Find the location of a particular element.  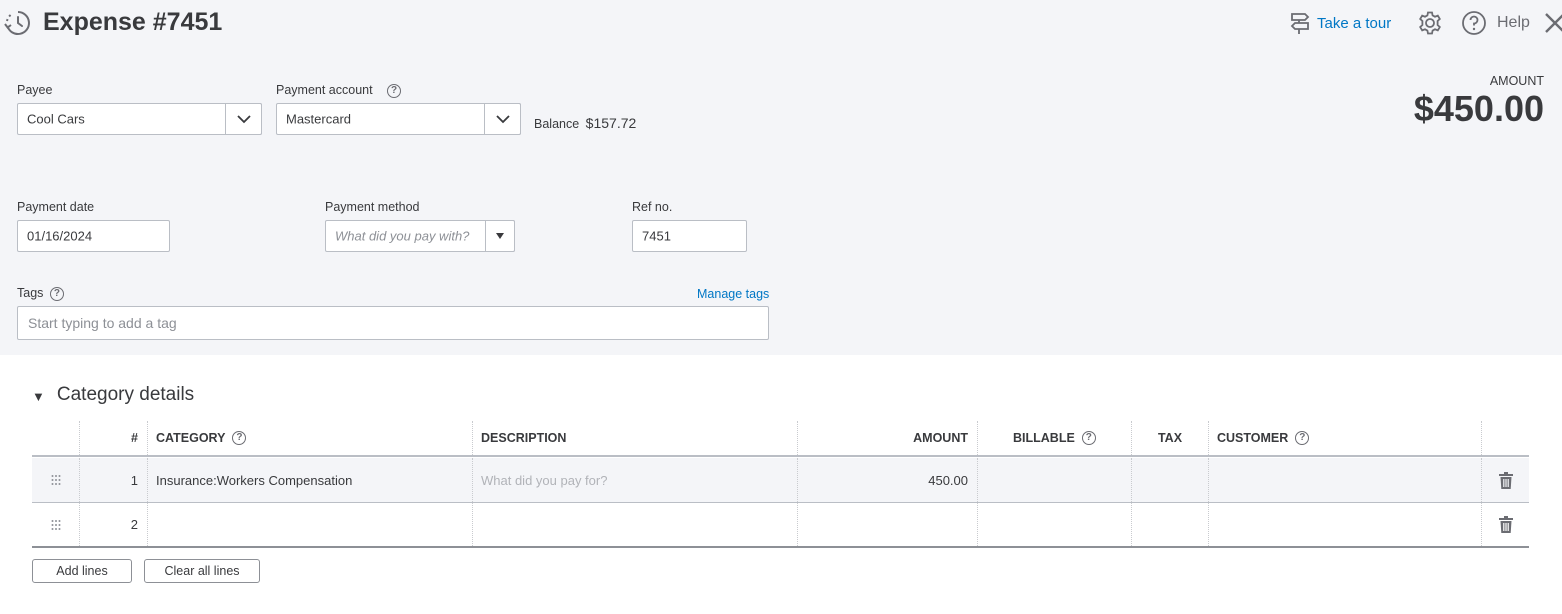

row-category is located at coordinates (310, 524).